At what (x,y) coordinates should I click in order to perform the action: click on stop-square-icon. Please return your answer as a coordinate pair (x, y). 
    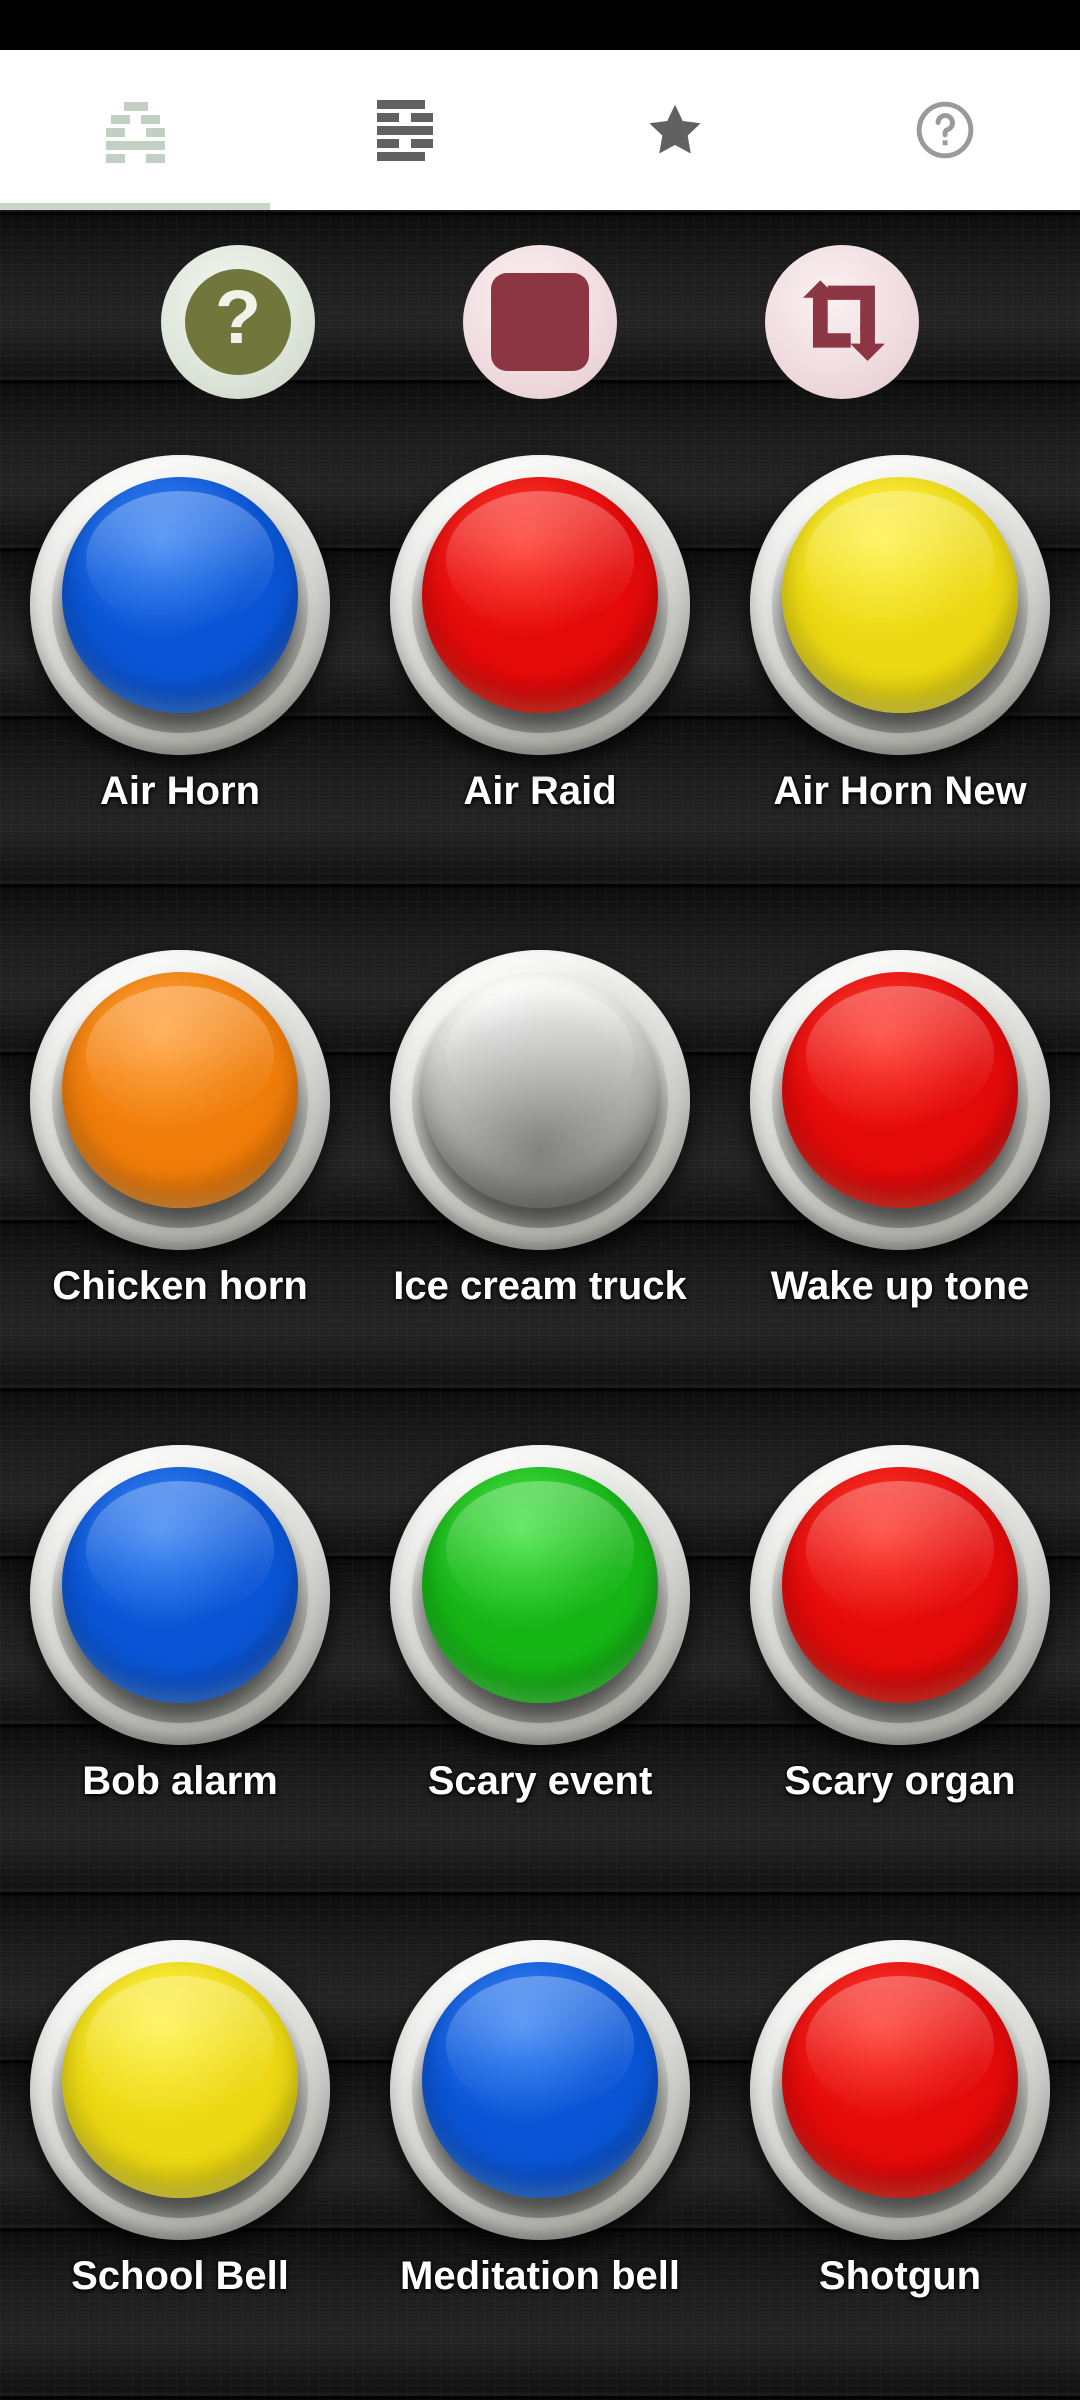
    Looking at the image, I should click on (540, 322).